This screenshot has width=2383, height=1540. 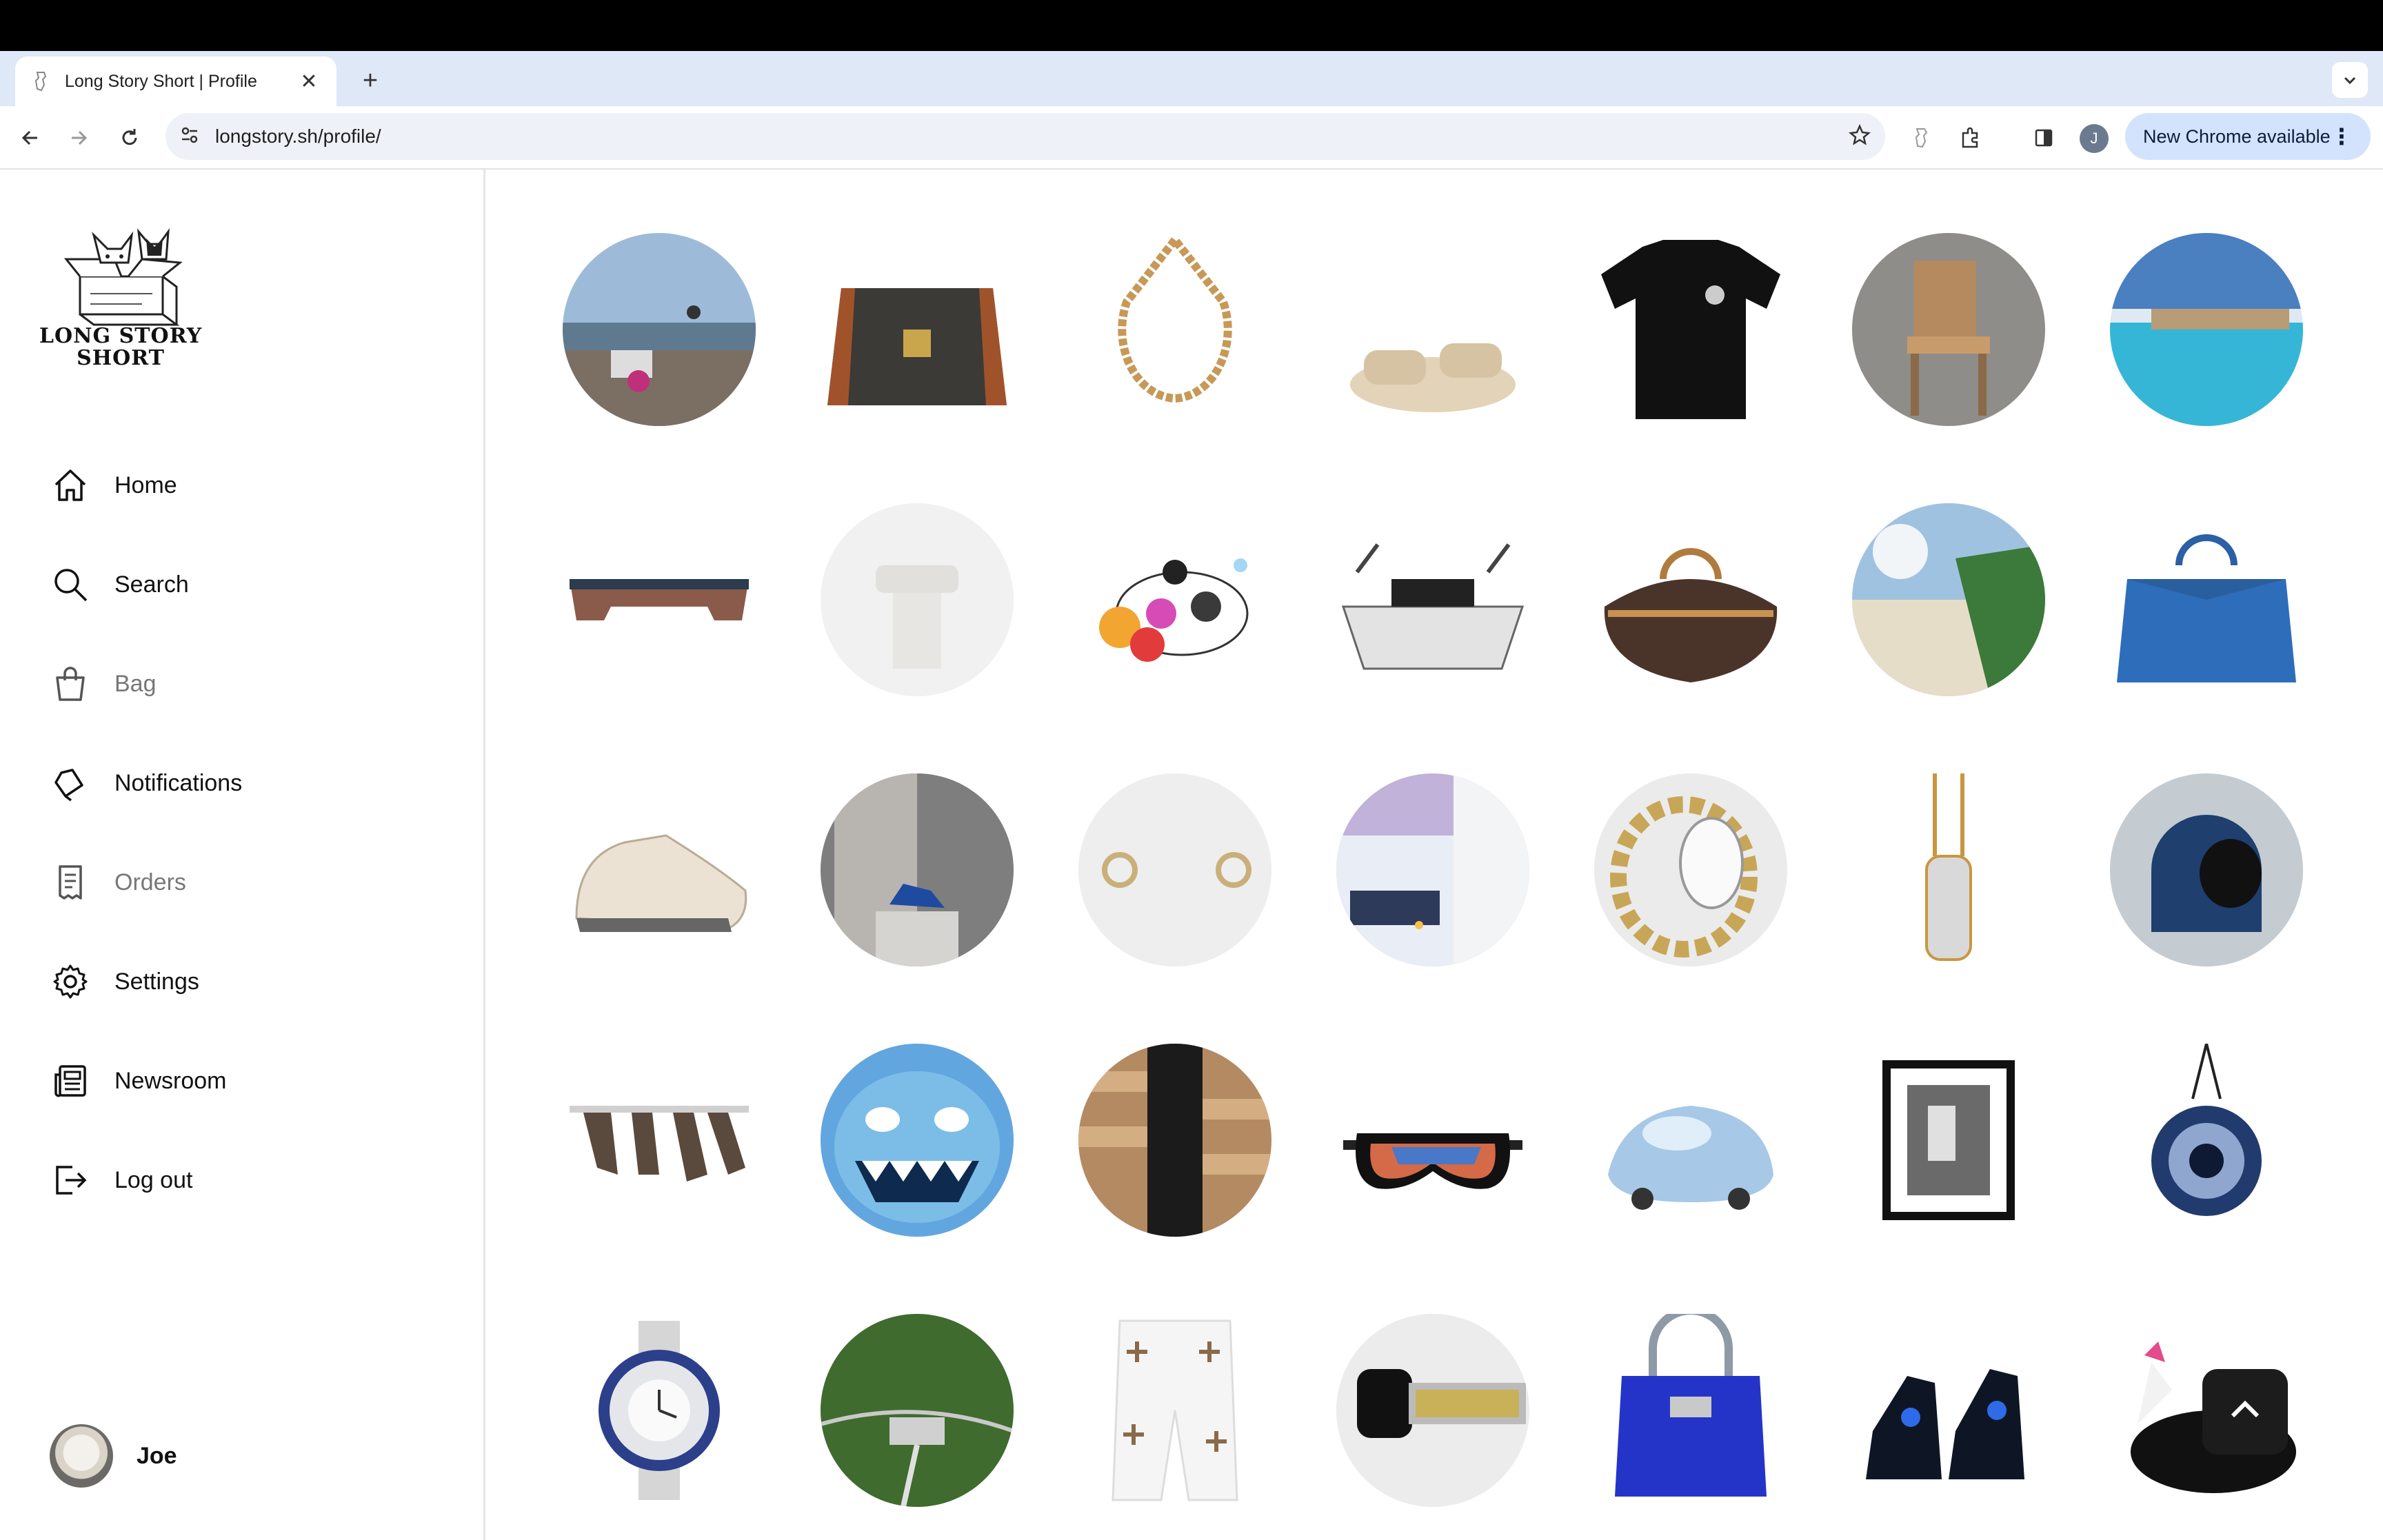 I want to click on update-label: New Chrome available, so click(x=2237, y=136).